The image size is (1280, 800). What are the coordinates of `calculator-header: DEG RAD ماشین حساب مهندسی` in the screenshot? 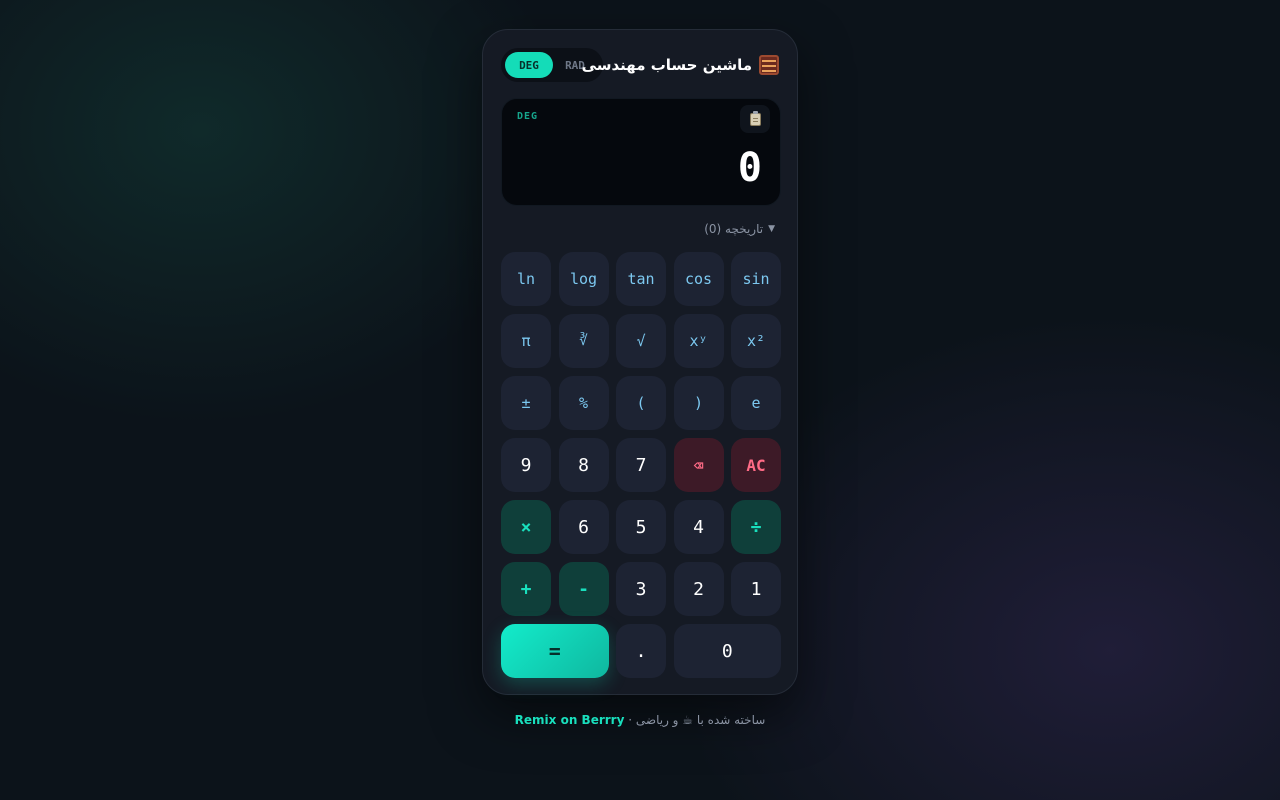 It's located at (640, 65).